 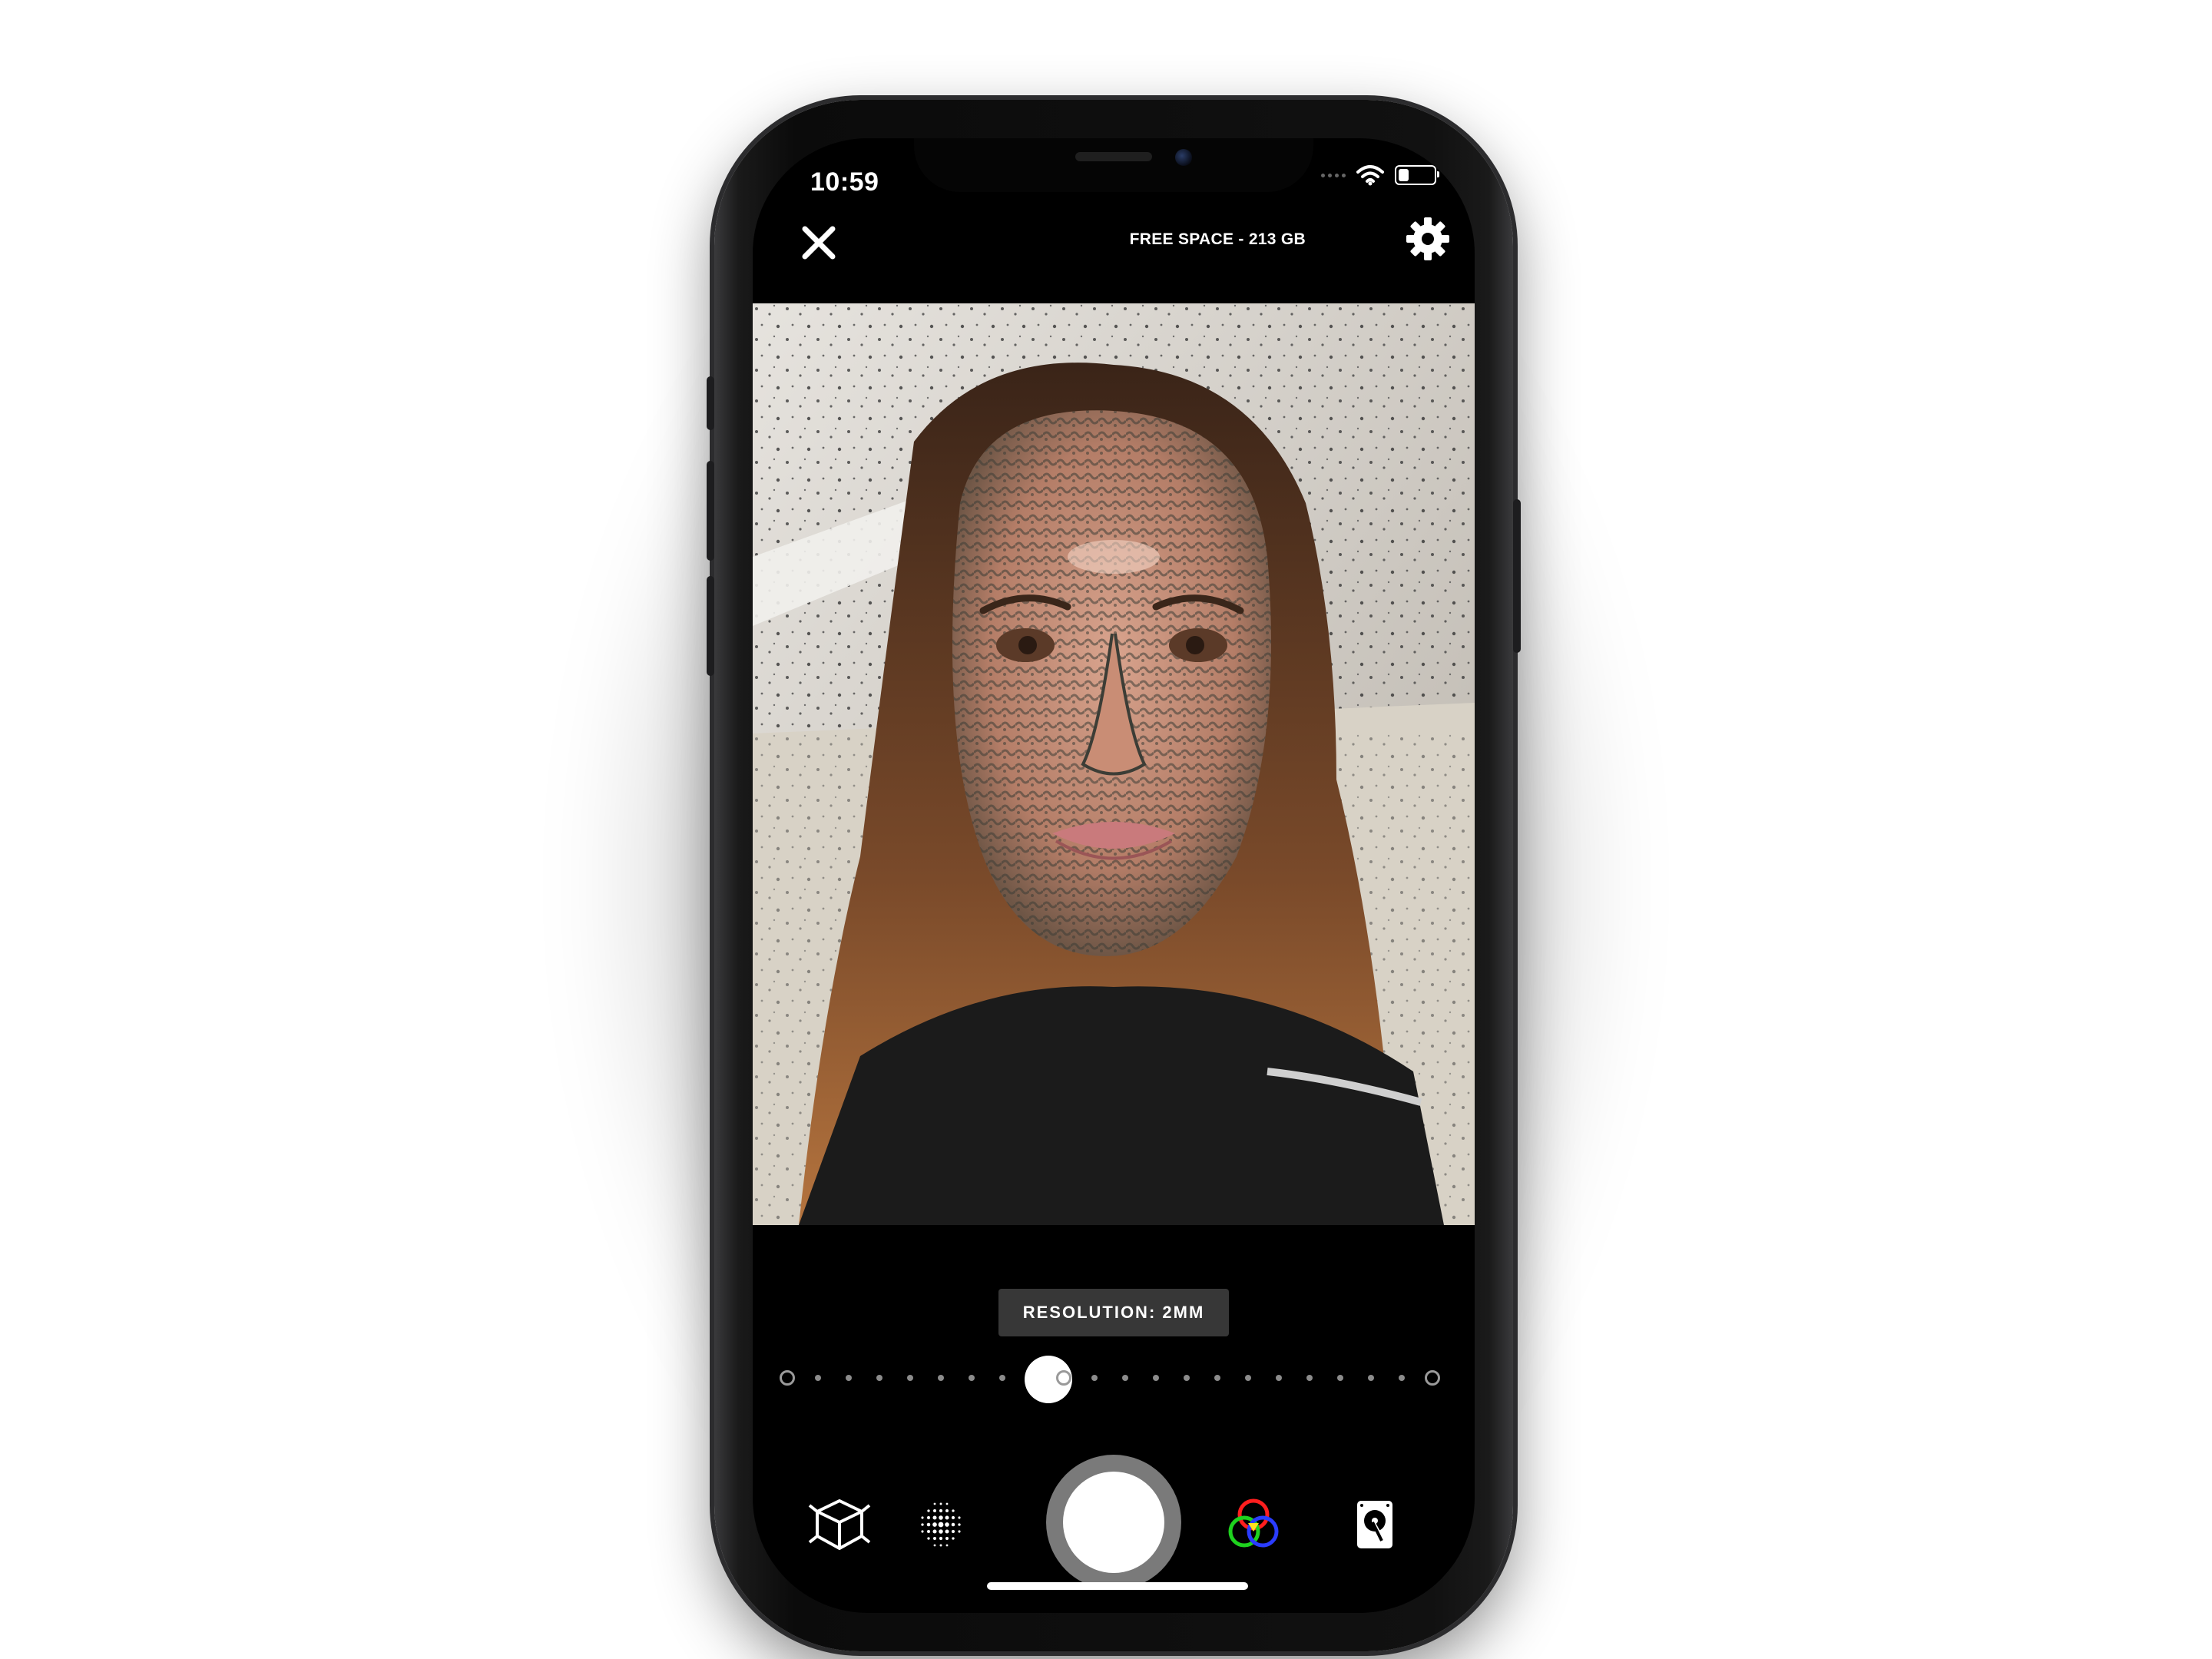 What do you see at coordinates (1110, 1380) in the screenshot?
I see `resolution-slider` at bounding box center [1110, 1380].